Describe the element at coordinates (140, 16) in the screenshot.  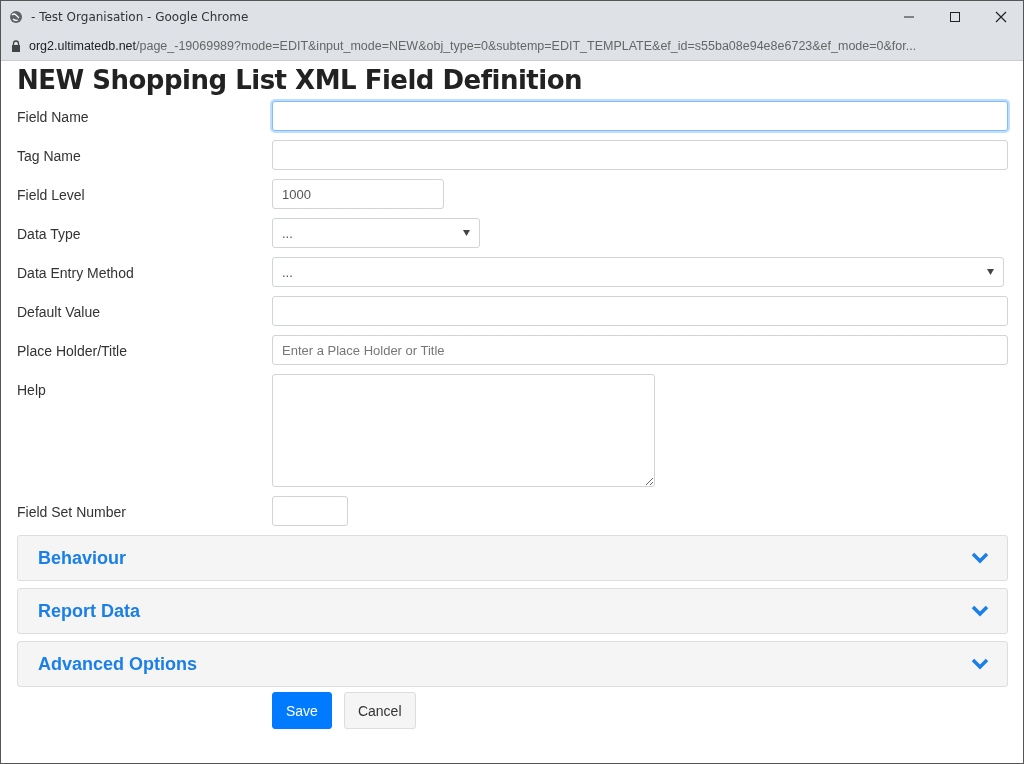
I see `window-title: - Test Organisation - Google Chrome` at that location.